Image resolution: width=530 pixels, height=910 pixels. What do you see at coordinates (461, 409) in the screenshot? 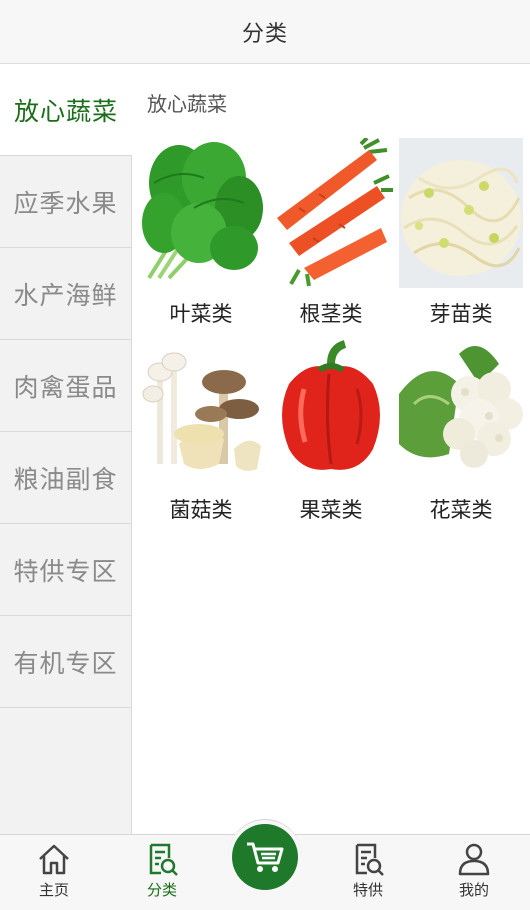
I see `cauliflower-image` at bounding box center [461, 409].